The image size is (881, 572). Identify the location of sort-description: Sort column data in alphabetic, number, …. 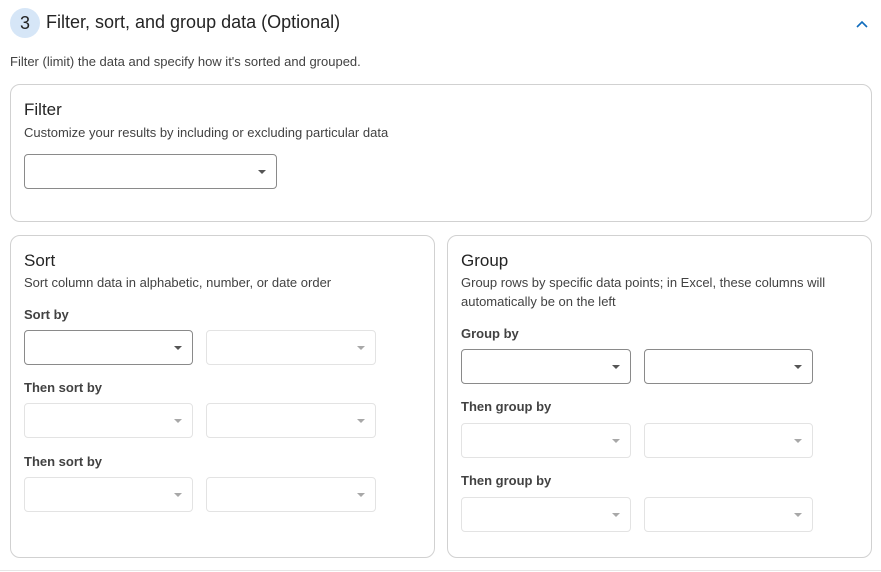
(178, 282).